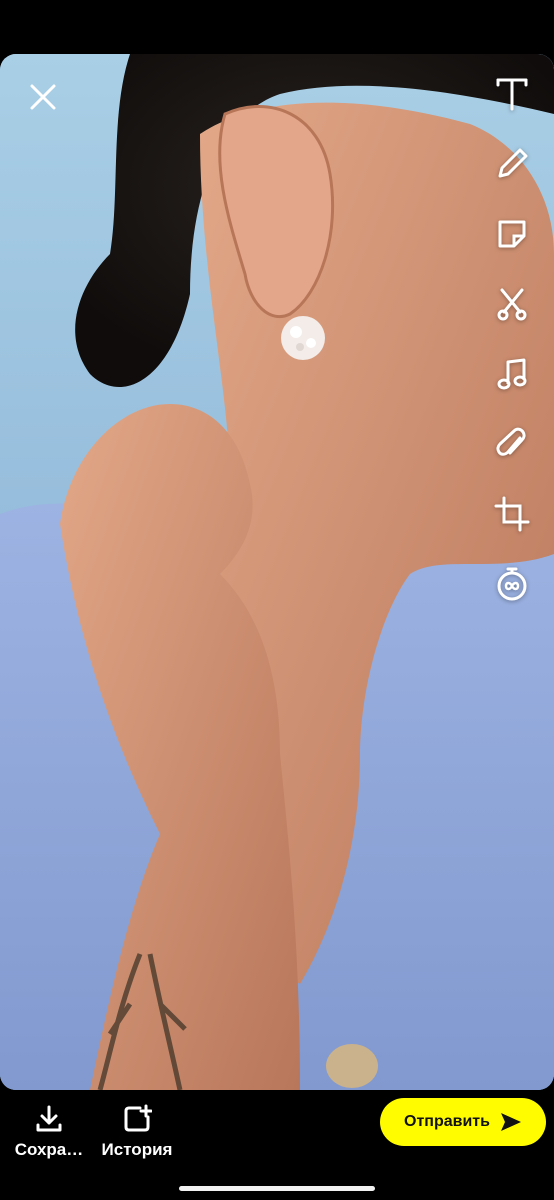  I want to click on scissors-tool, so click(512, 304).